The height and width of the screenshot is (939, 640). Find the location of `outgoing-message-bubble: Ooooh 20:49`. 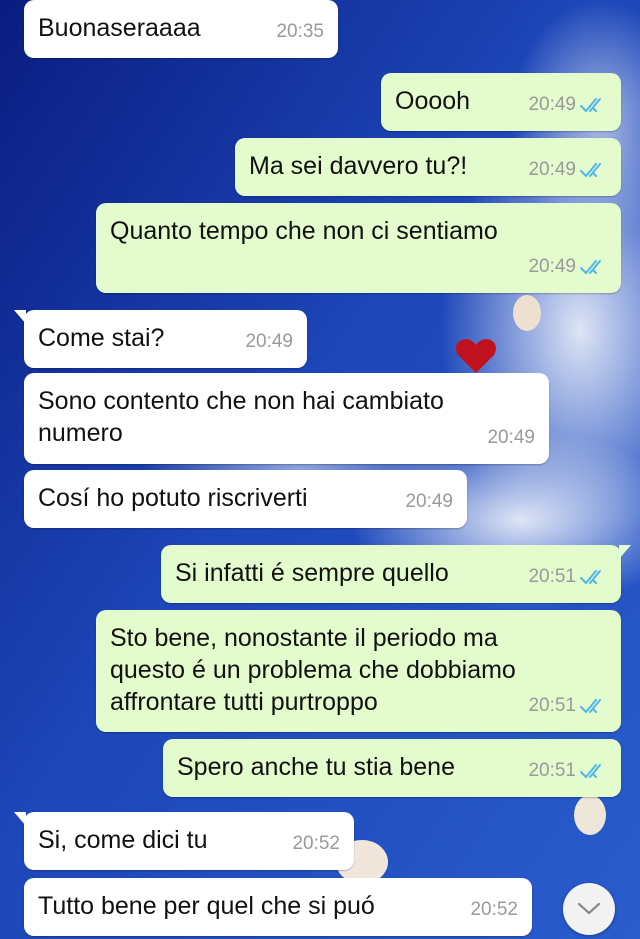

outgoing-message-bubble: Ooooh 20:49 is located at coordinates (501, 102).